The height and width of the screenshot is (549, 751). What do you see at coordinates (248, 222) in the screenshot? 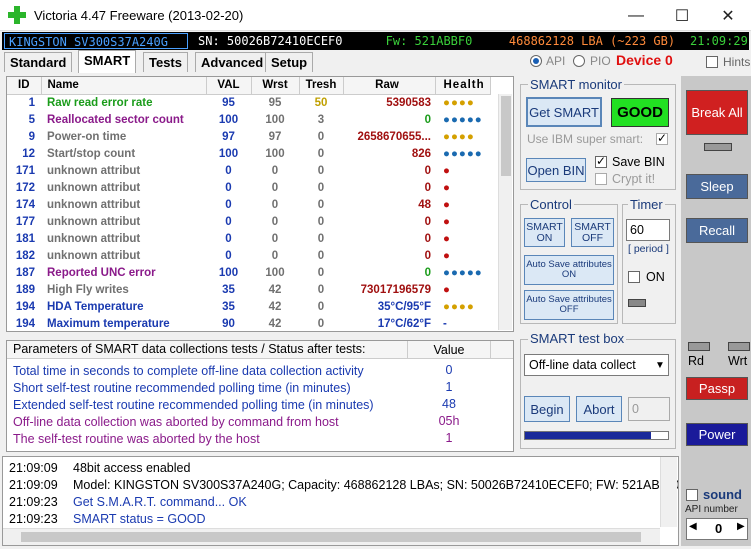
I see `table-row: 177 unknown attribut 0 0 0 0 ●` at bounding box center [248, 222].